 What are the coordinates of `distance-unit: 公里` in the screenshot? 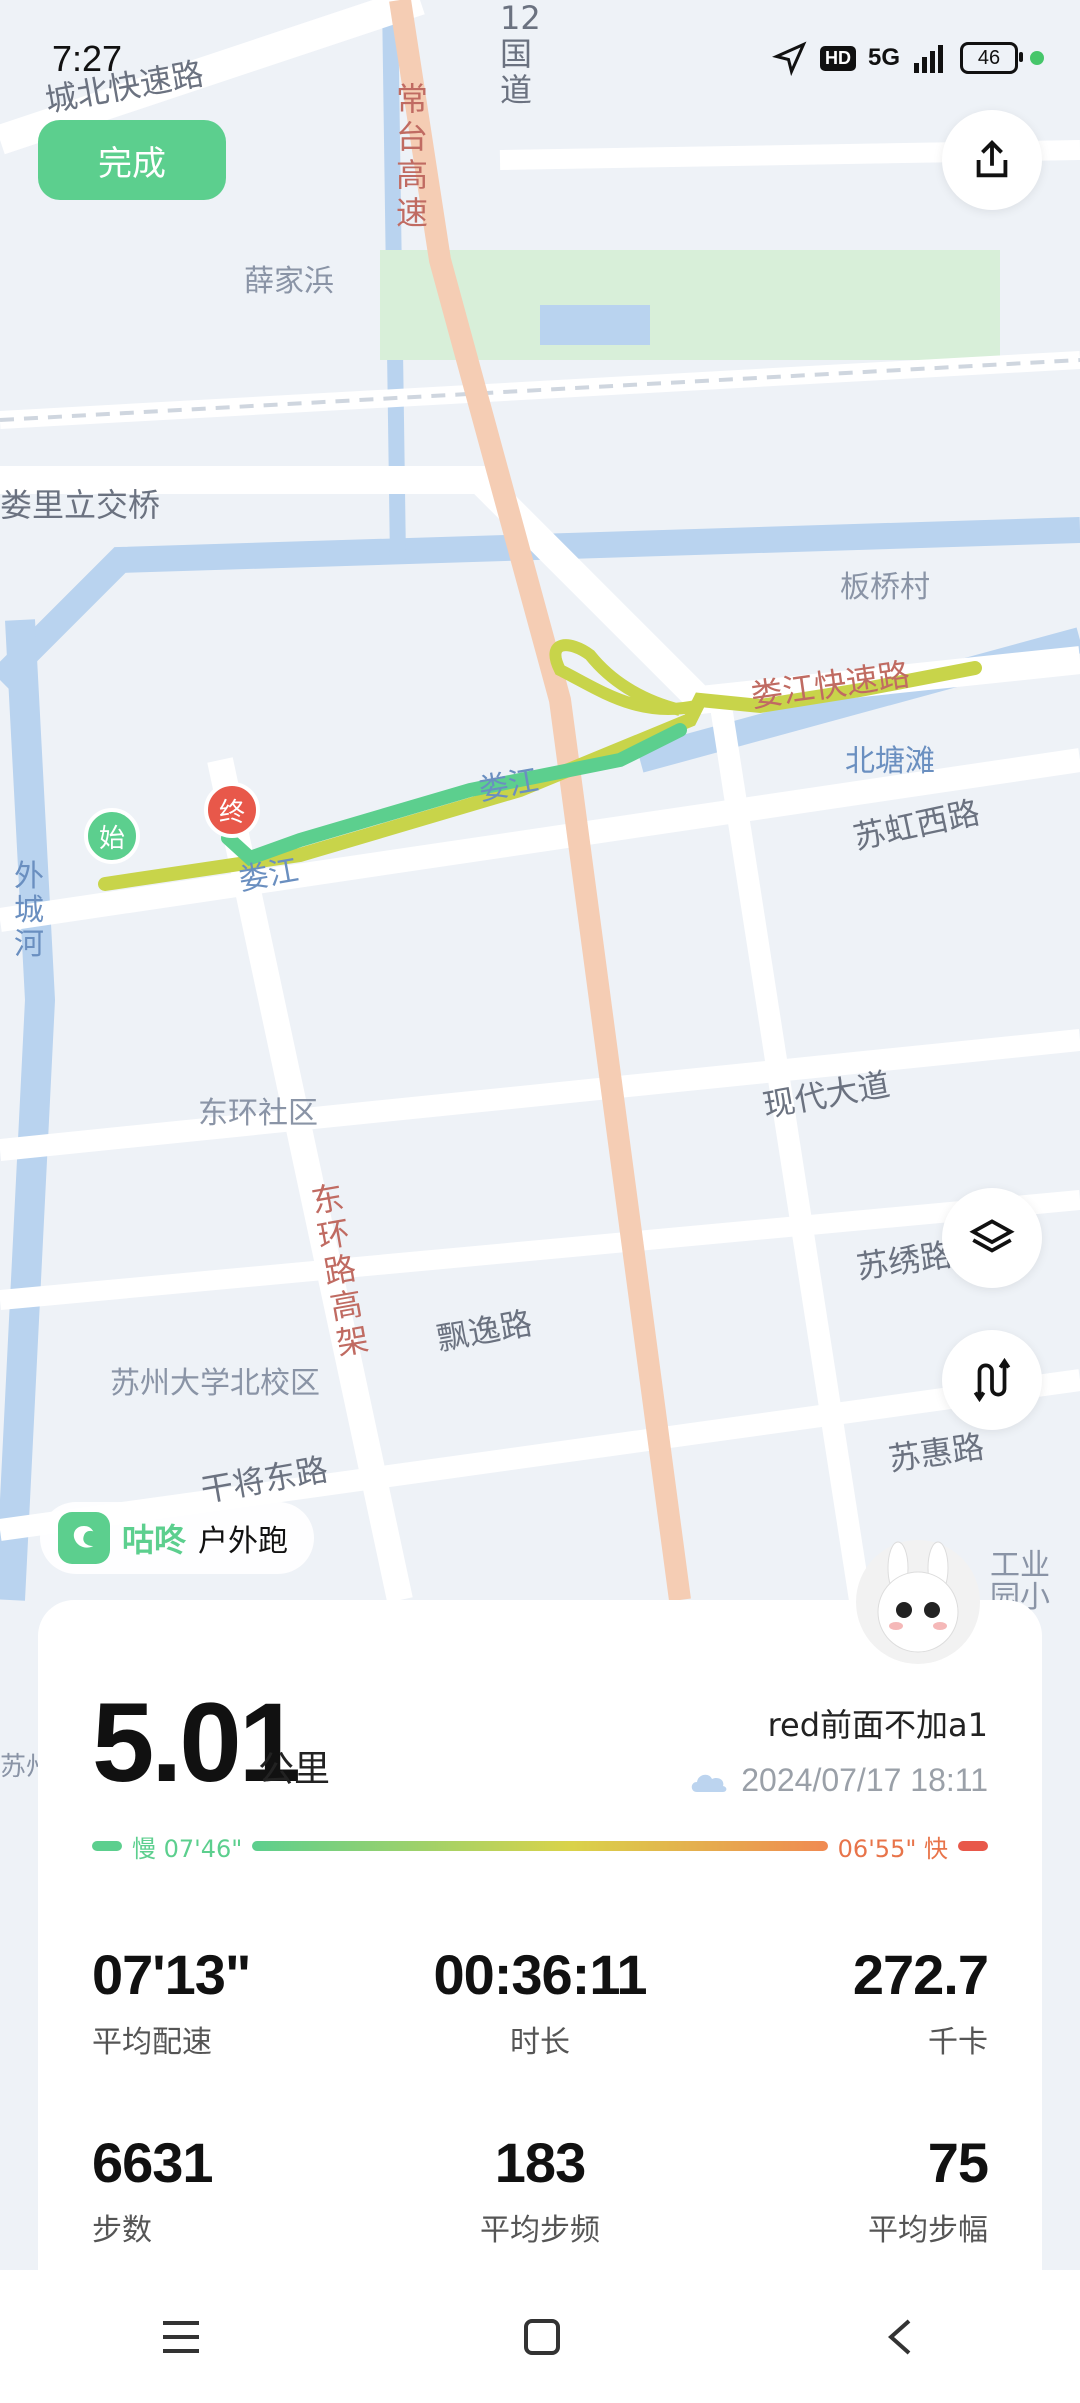 It's located at (294, 1769).